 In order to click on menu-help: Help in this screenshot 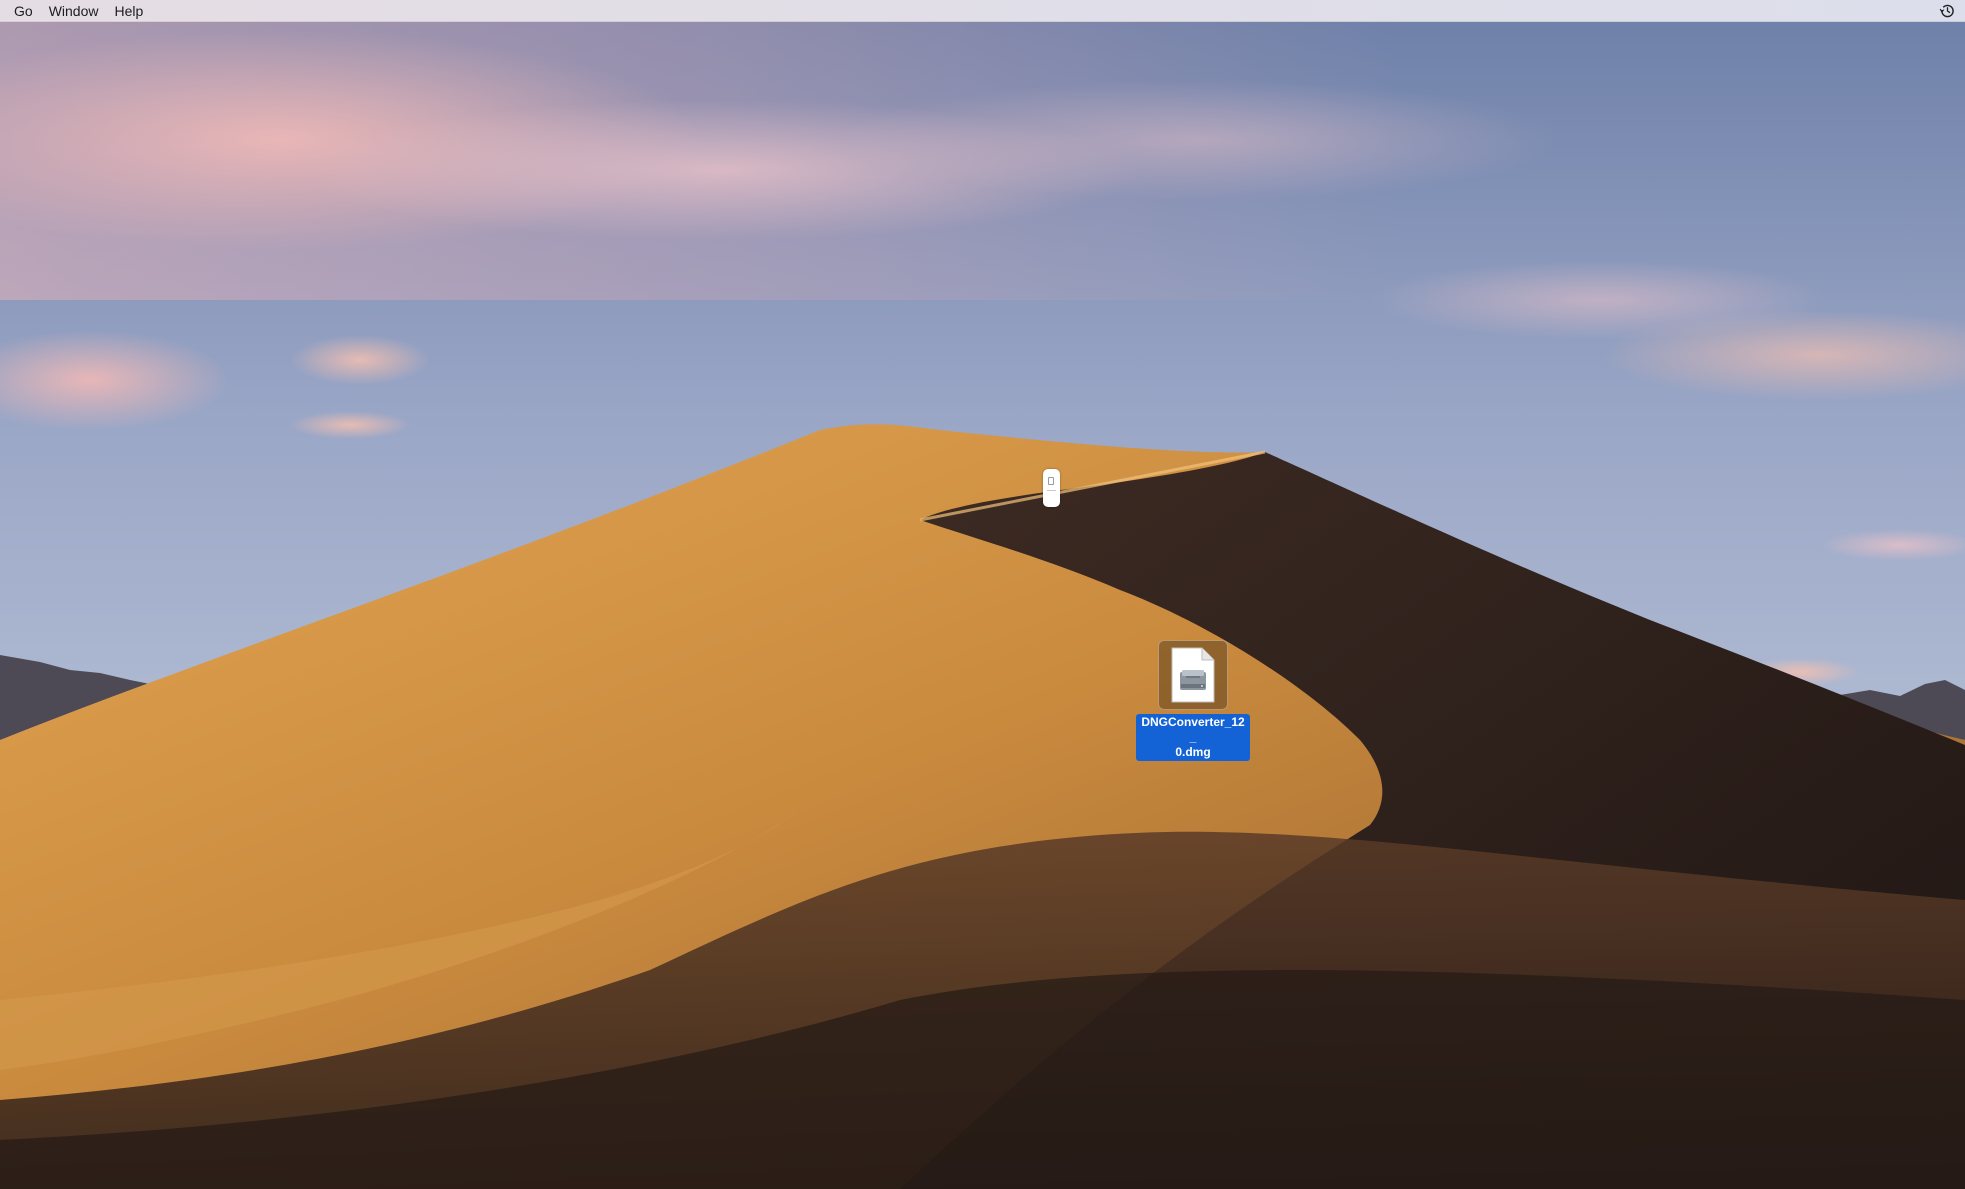, I will do `click(128, 11)`.